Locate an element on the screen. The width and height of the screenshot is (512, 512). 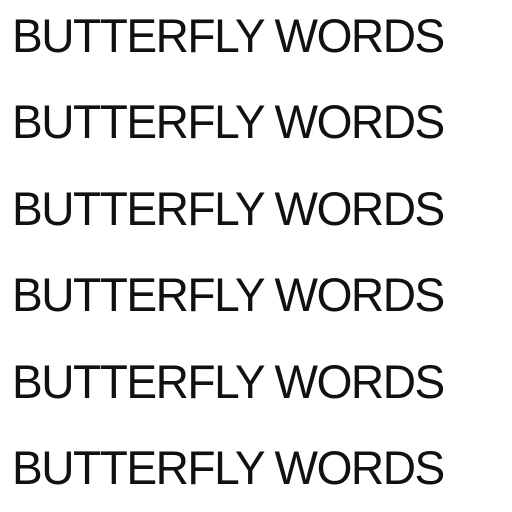
text-line-6: BUTTERFLY WORDS is located at coordinates (228, 467).